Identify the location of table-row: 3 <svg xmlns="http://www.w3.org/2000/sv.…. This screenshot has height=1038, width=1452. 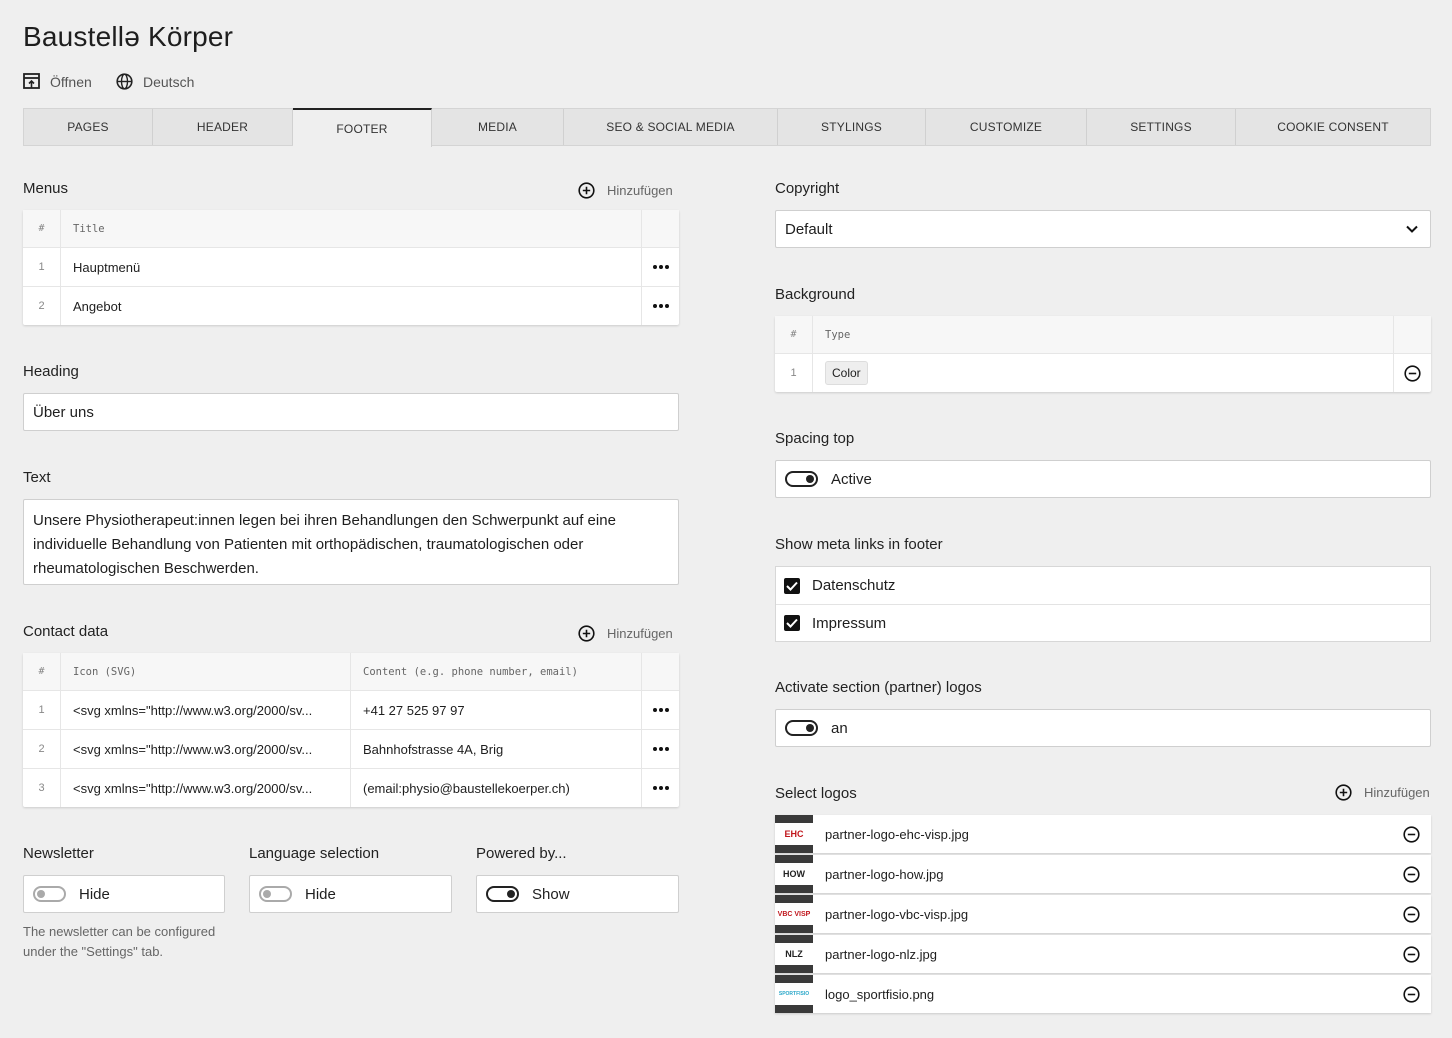
(351, 787).